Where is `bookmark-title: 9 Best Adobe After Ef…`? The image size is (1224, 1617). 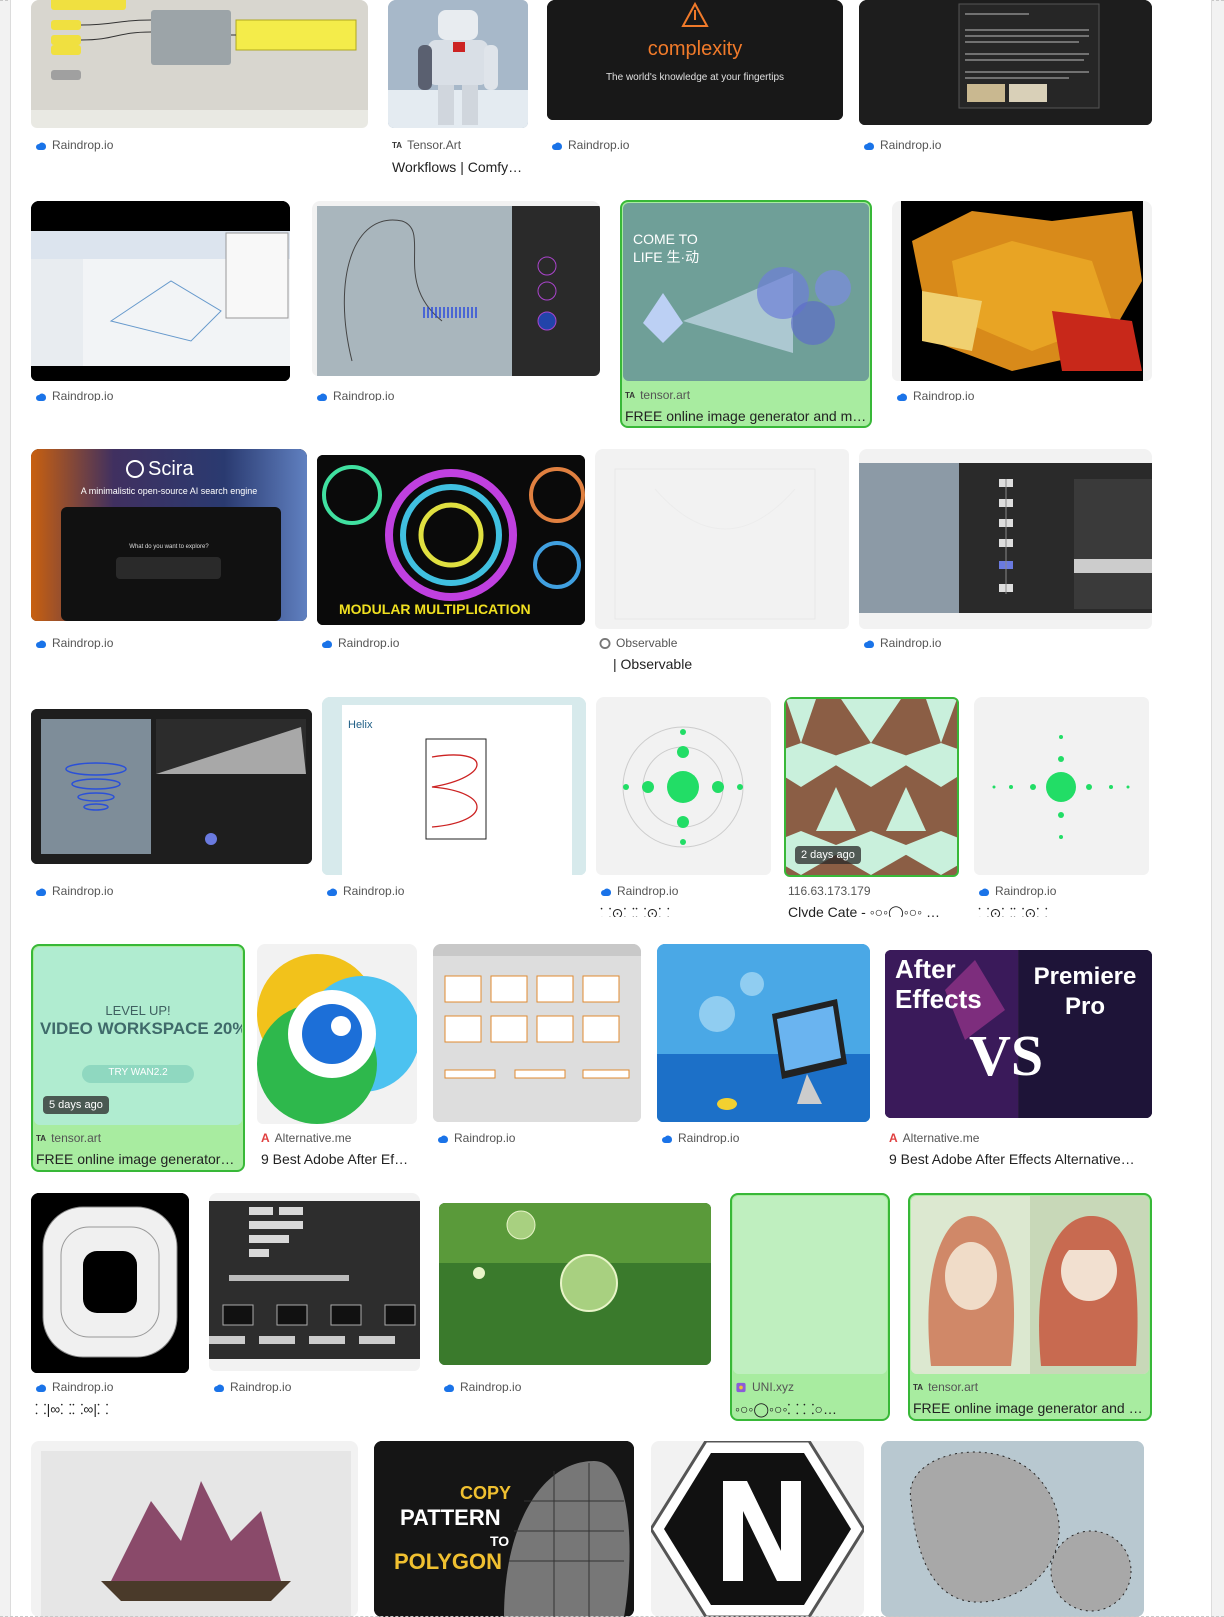 bookmark-title: 9 Best Adobe After Ef… is located at coordinates (339, 1159).